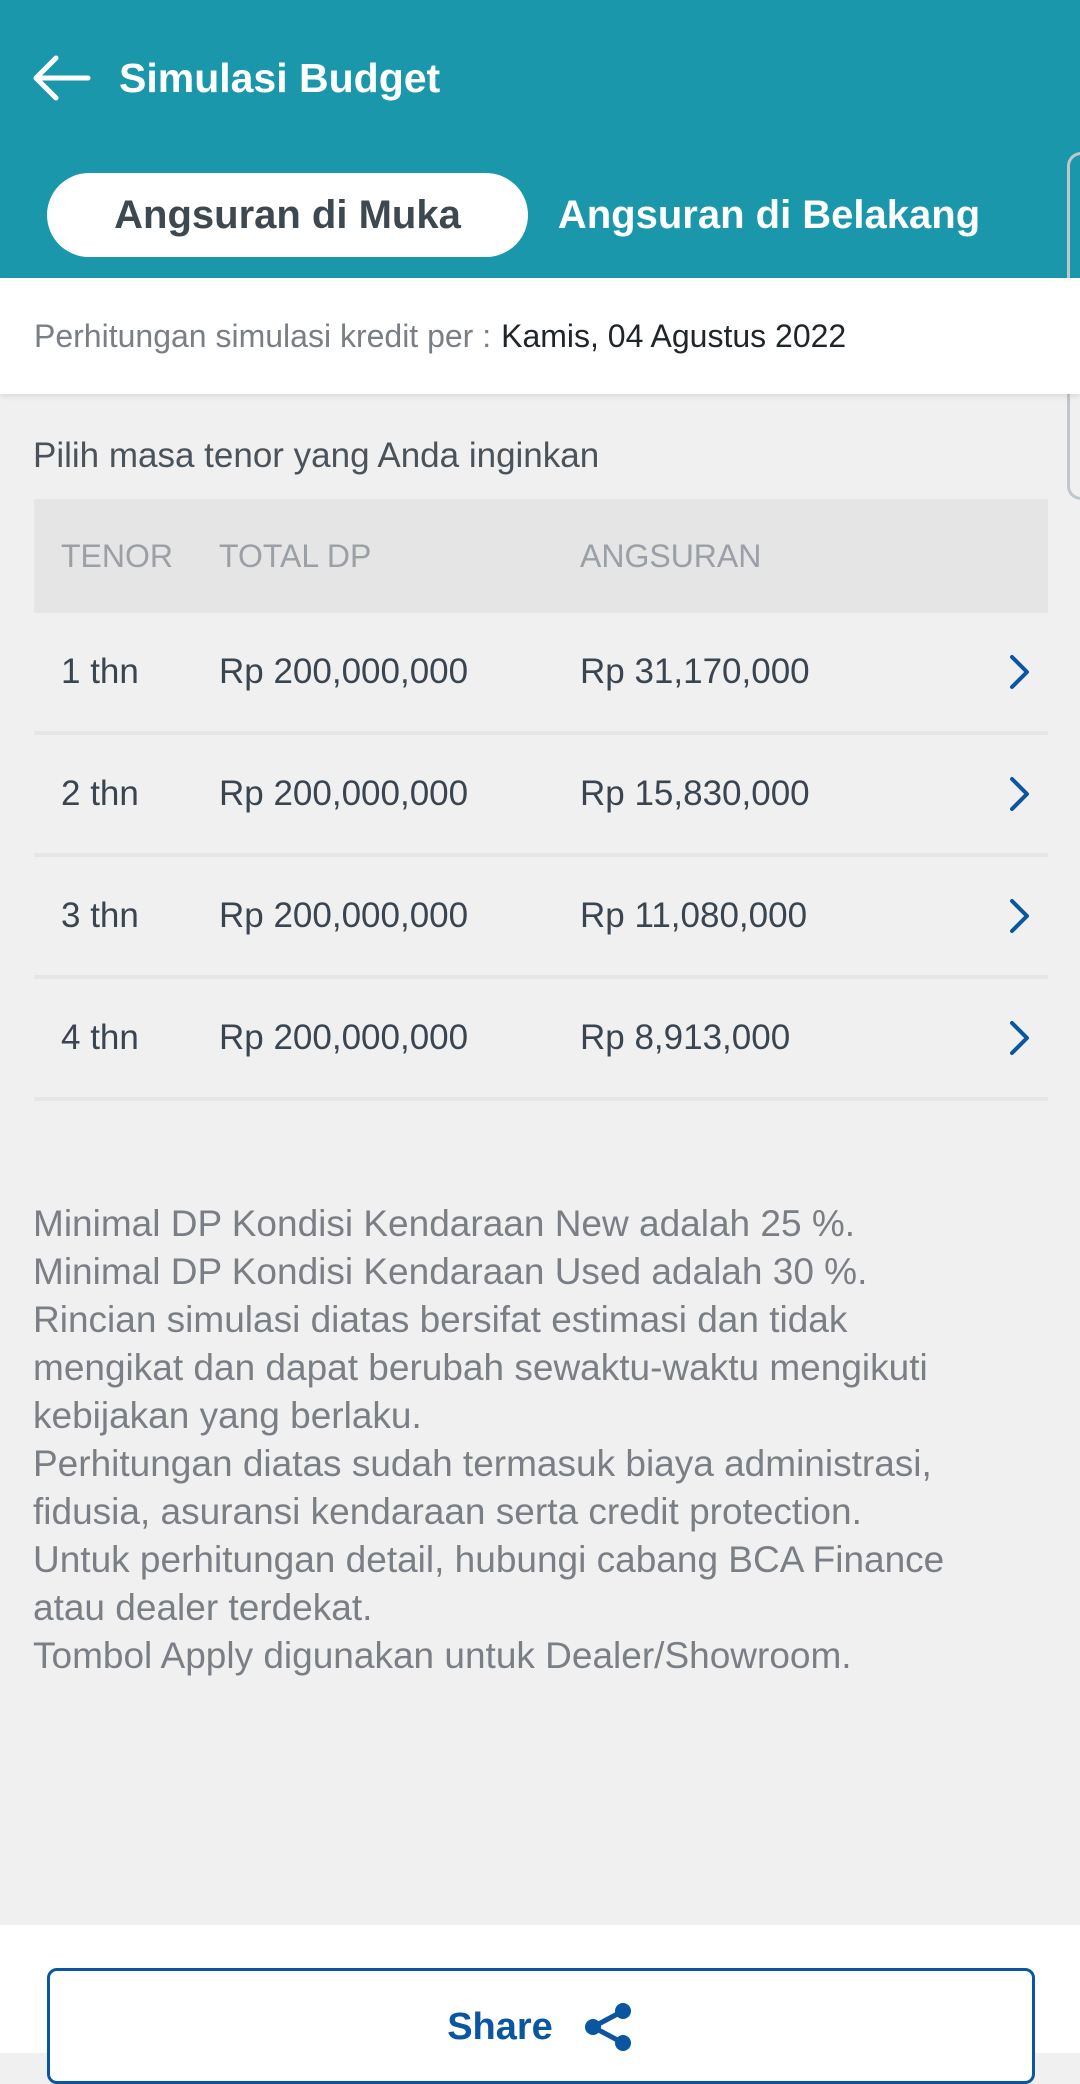 This screenshot has width=1080, height=2084. What do you see at coordinates (100, 671) in the screenshot?
I see `row-tenor: 1 thn` at bounding box center [100, 671].